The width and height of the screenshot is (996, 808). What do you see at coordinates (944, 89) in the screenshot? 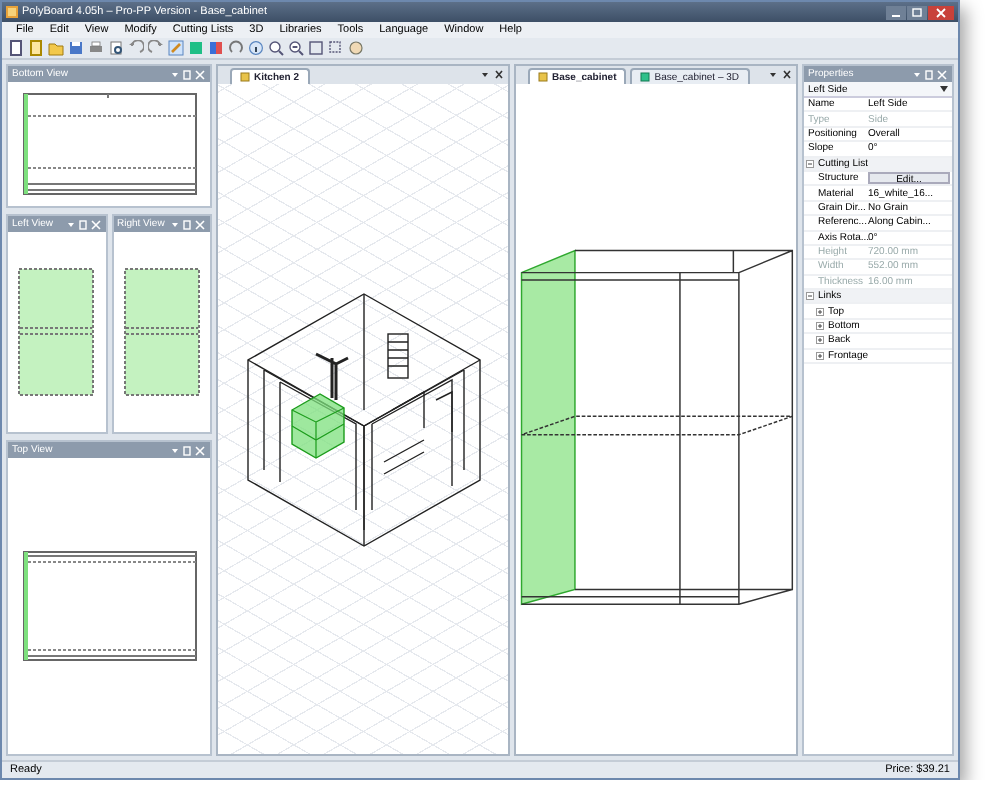
I see `caret-icon` at bounding box center [944, 89].